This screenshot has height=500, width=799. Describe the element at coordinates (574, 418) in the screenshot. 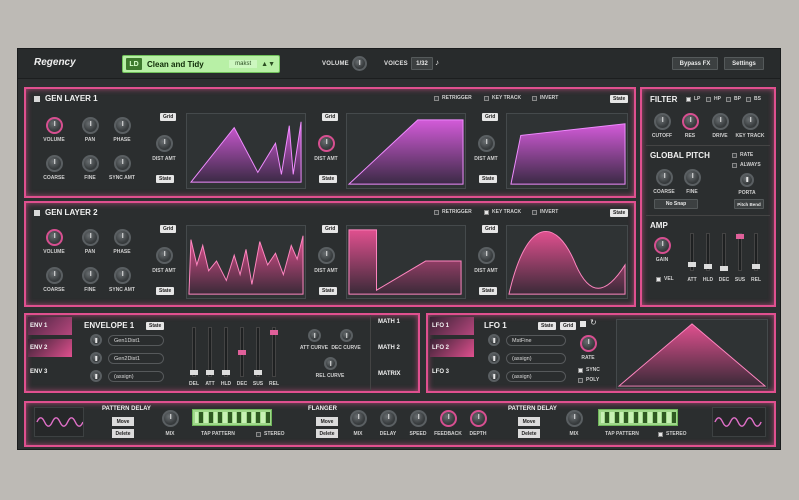

I see `pattern-delay-2-mix-knob` at that location.